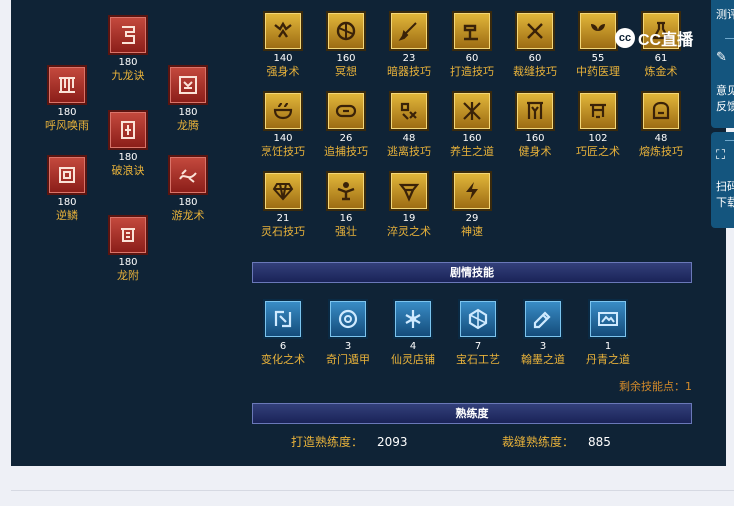 This screenshot has height=506, width=734. I want to click on skill-name: 强壮, so click(346, 231).